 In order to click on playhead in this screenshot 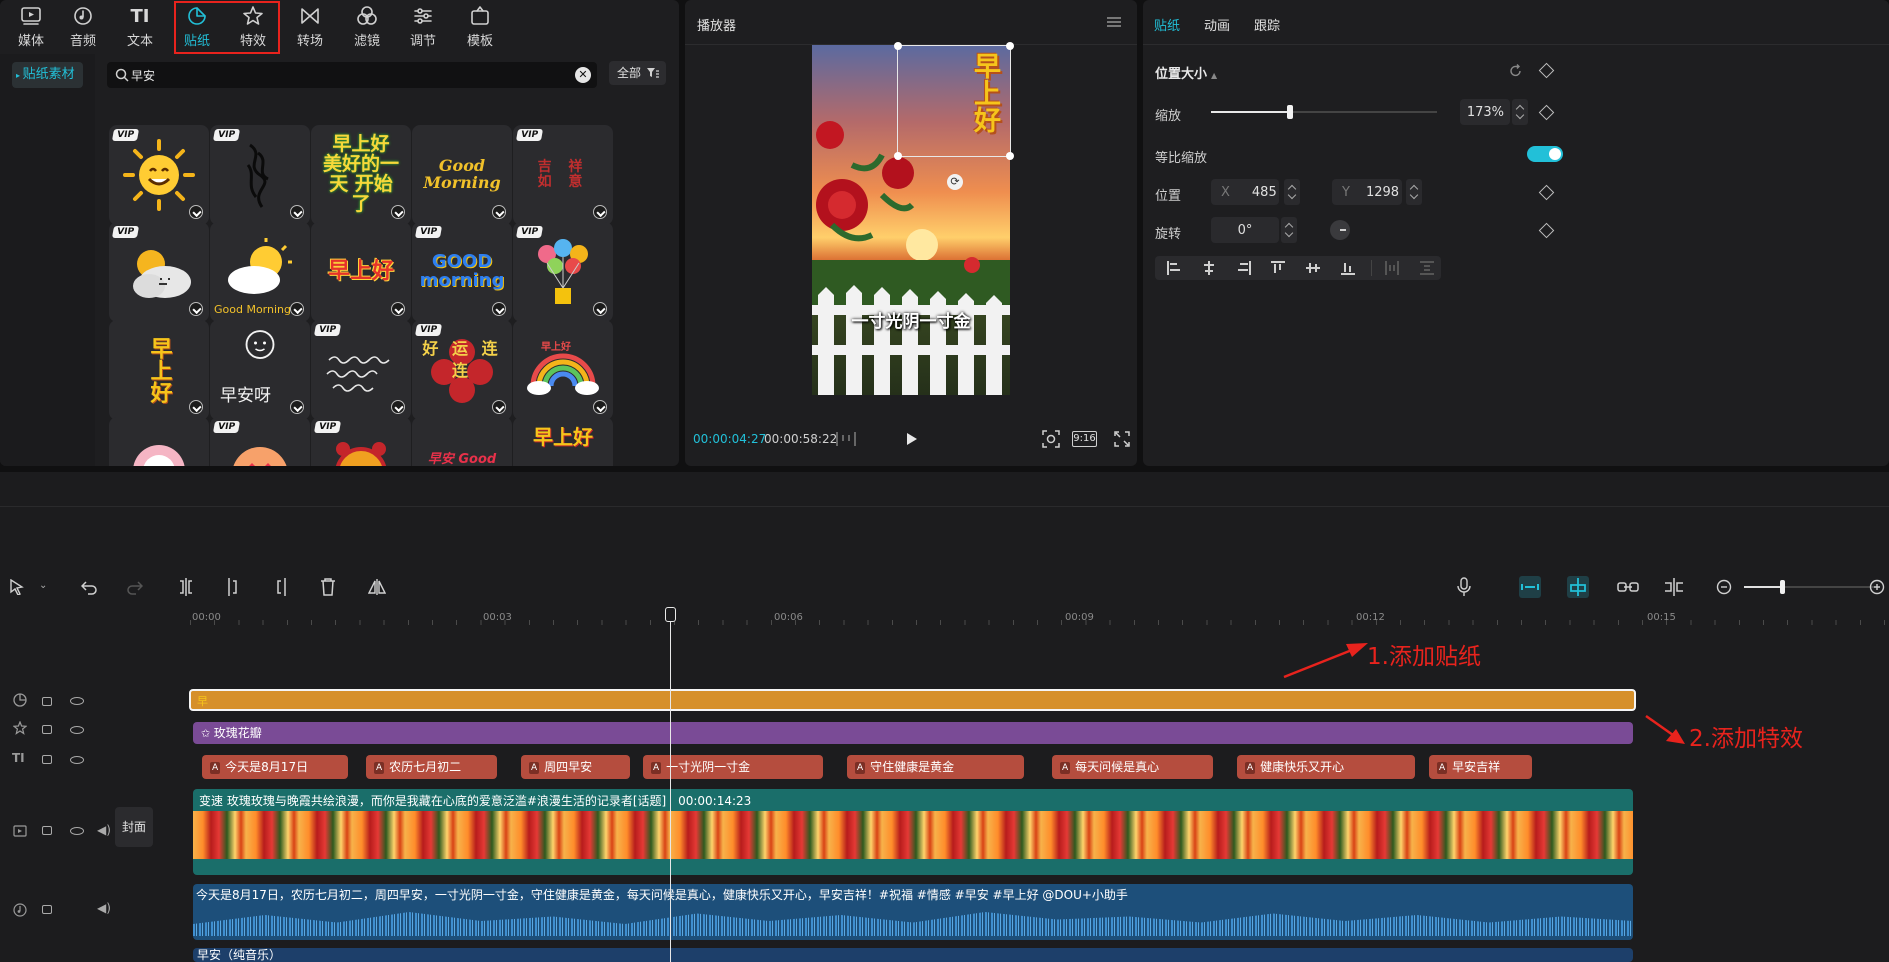, I will do `click(670, 784)`.